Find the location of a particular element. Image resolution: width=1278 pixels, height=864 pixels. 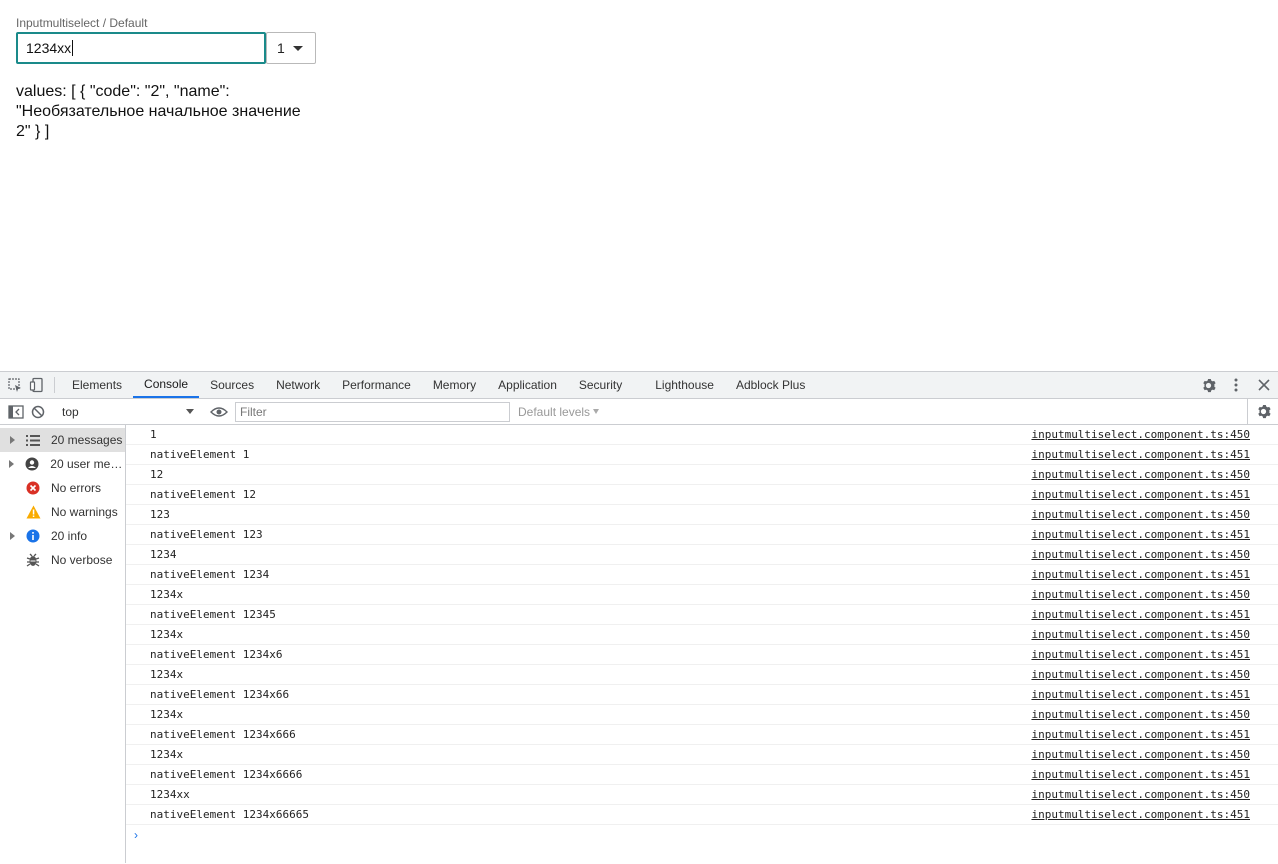

field-label: Inputmultiselect / Default is located at coordinates (82, 23).